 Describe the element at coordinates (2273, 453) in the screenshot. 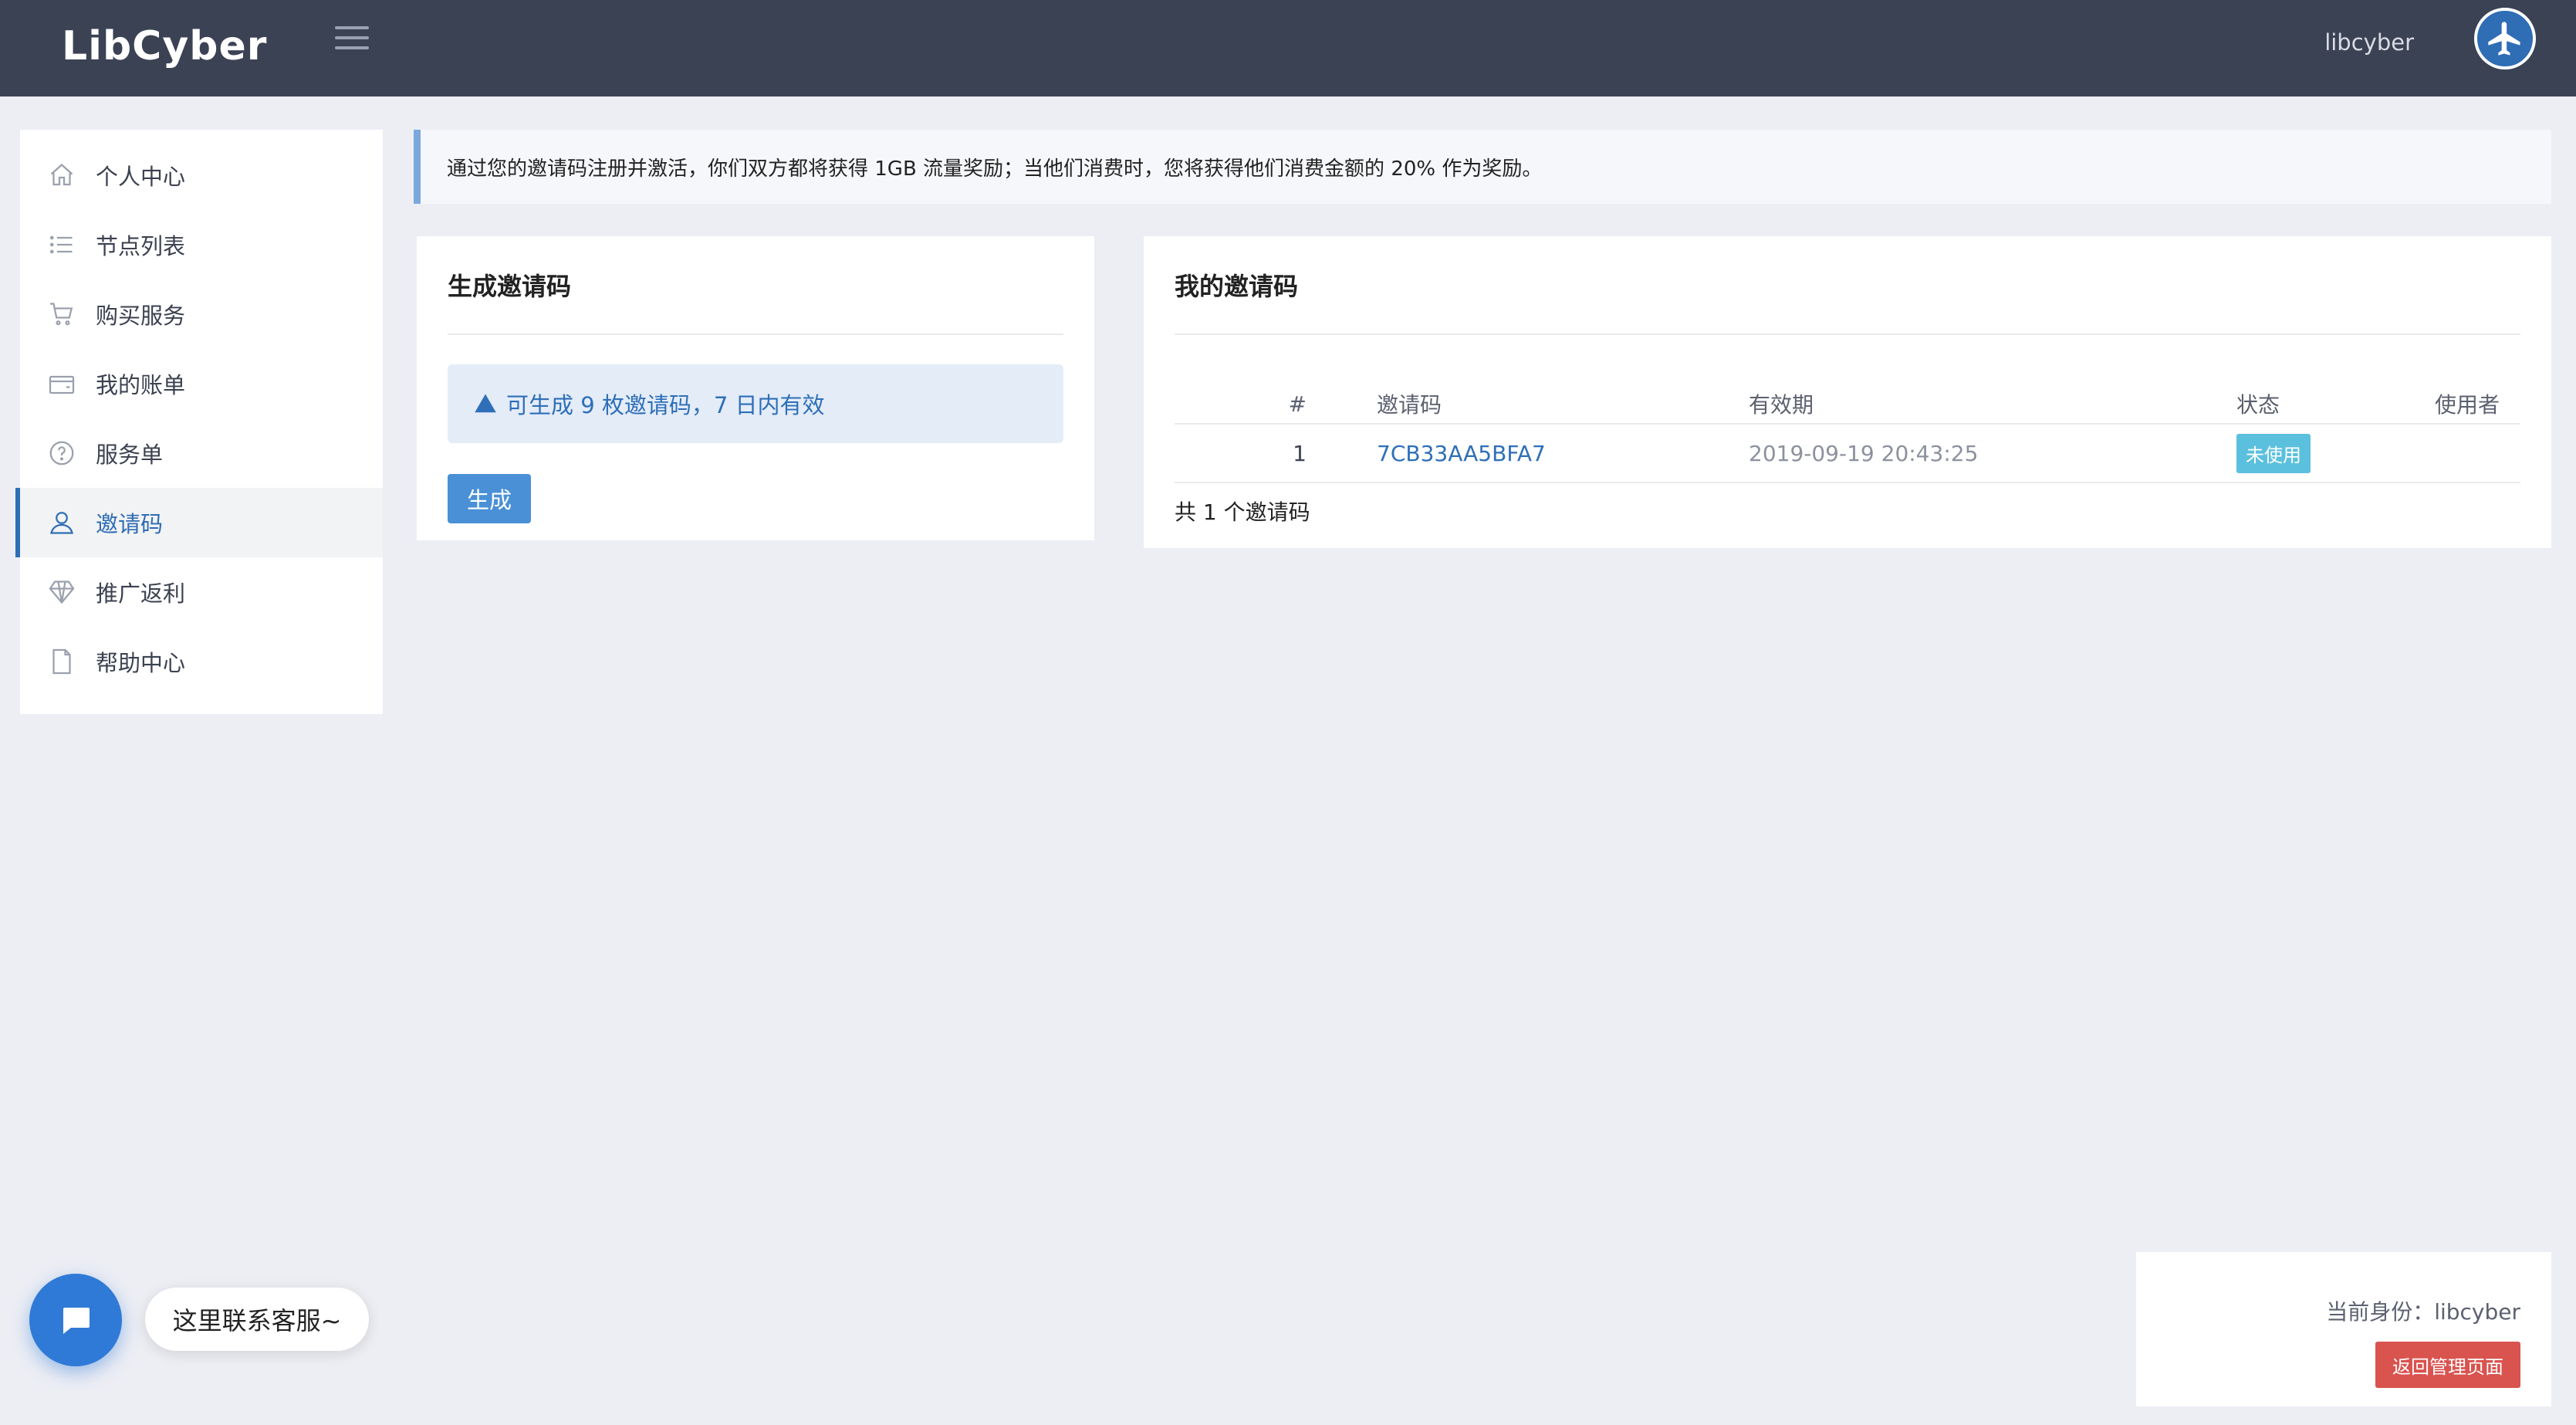

I see `status-badge: 未使用` at that location.